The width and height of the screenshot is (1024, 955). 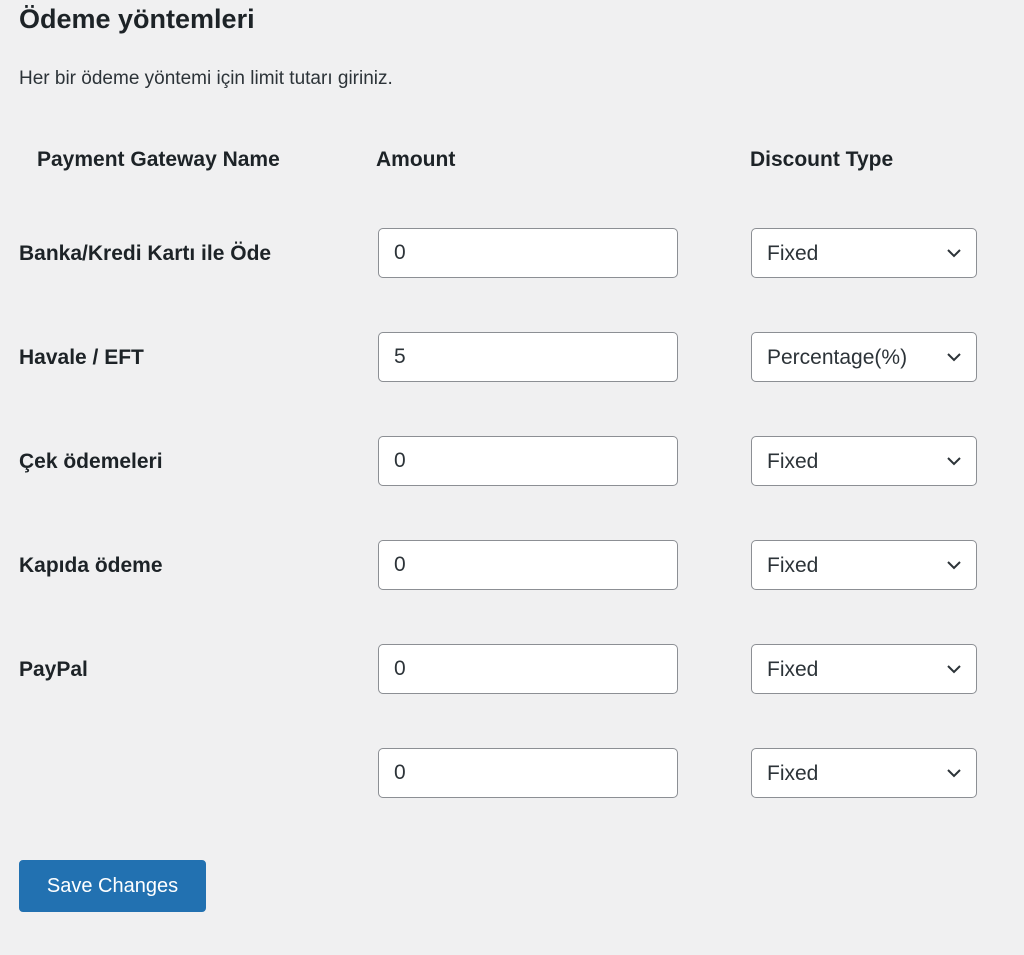 I want to click on table-row: Havale / EFT Percentage(%), so click(x=512, y=358).